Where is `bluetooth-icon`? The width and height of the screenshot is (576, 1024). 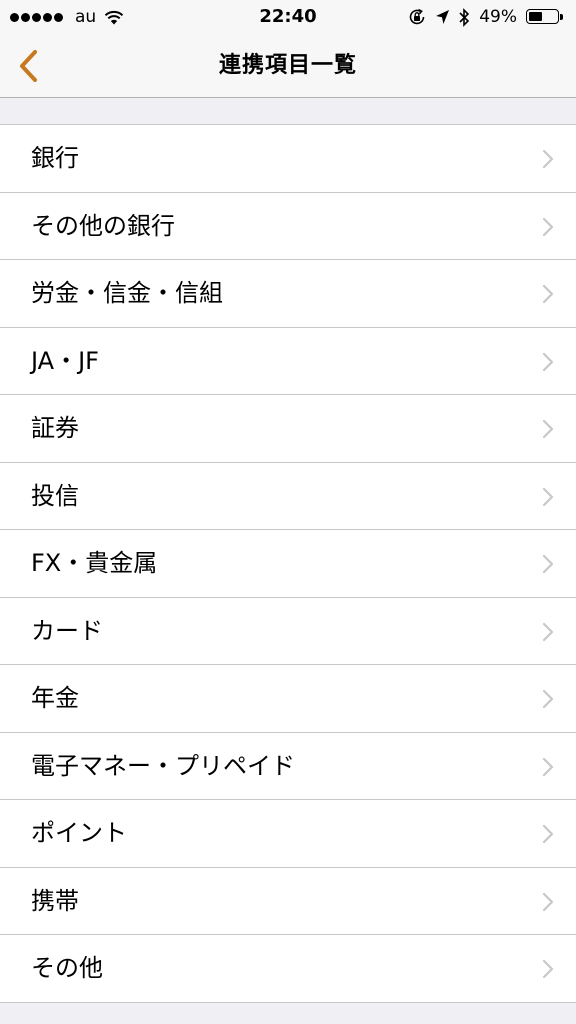
bluetooth-icon is located at coordinates (464, 17).